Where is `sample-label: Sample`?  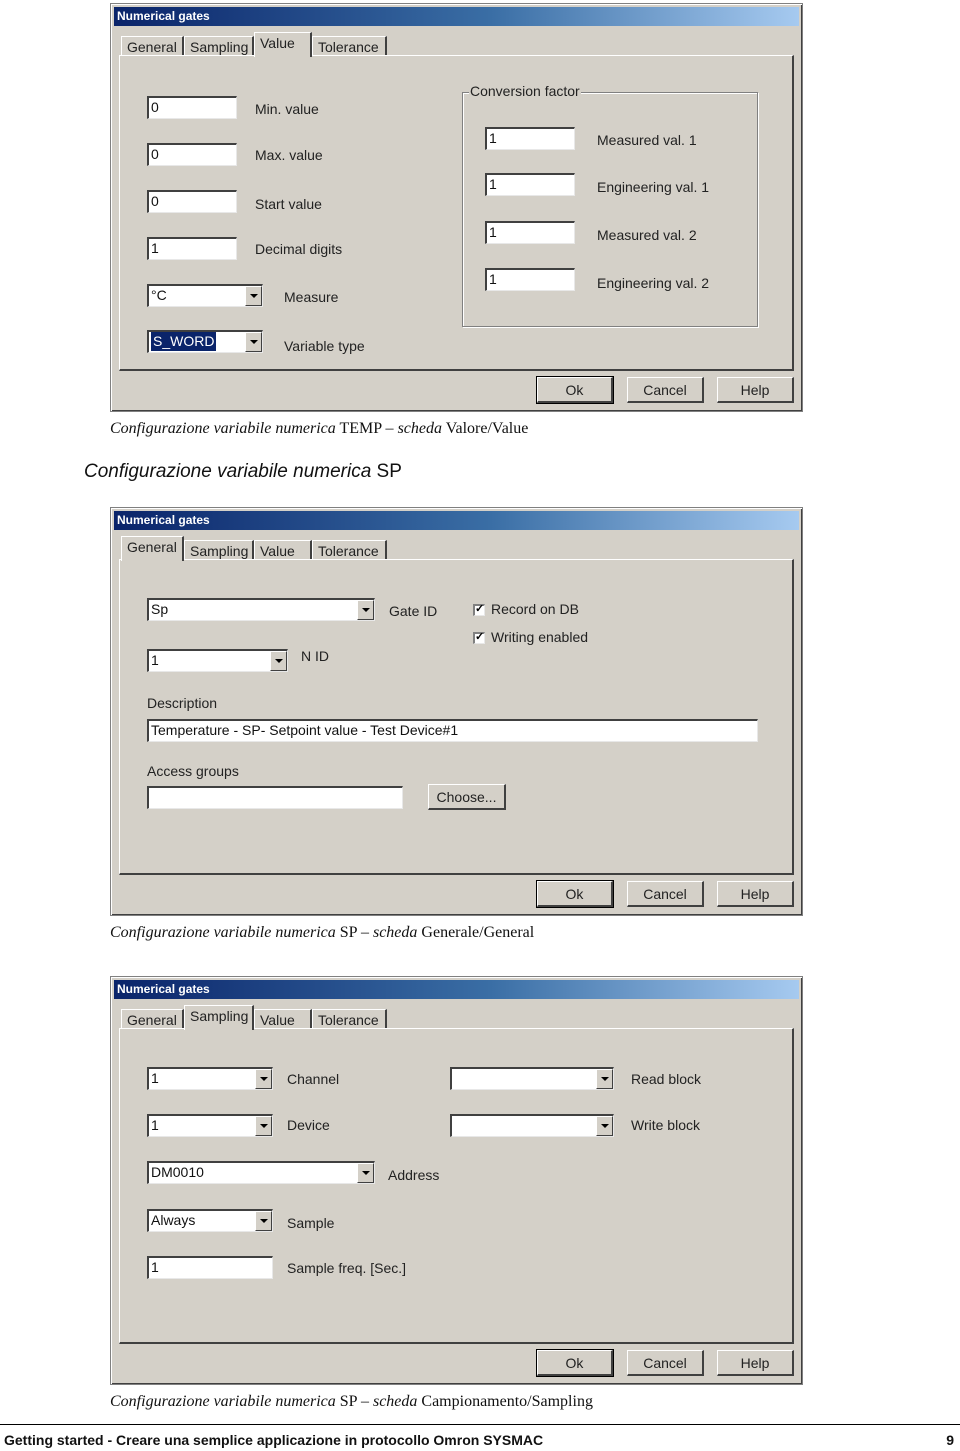 sample-label: Sample is located at coordinates (311, 1223).